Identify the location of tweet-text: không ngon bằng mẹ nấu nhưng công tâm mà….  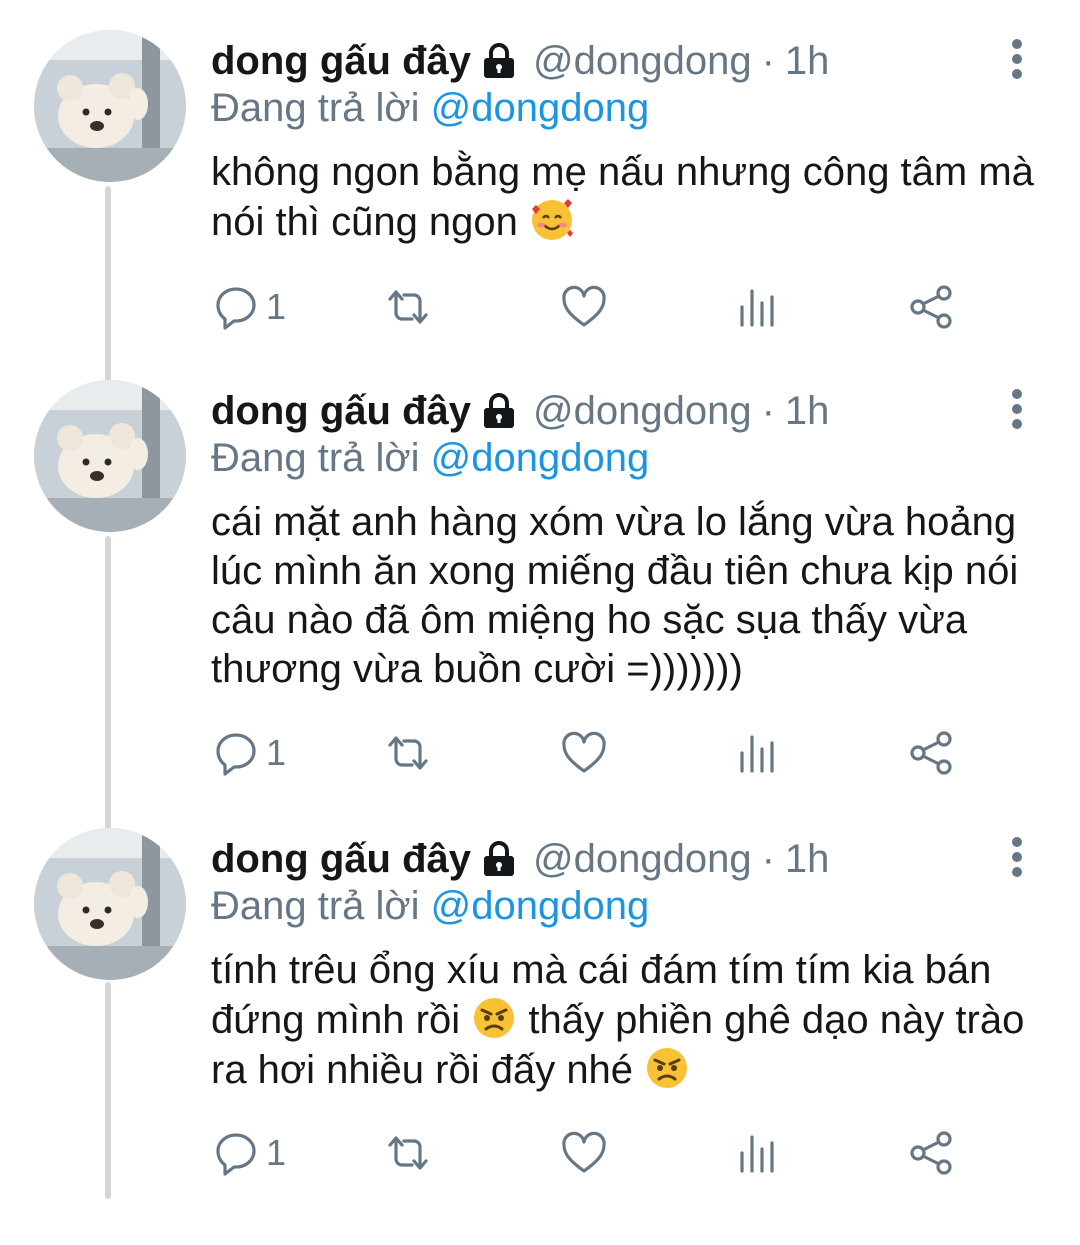
(631, 197).